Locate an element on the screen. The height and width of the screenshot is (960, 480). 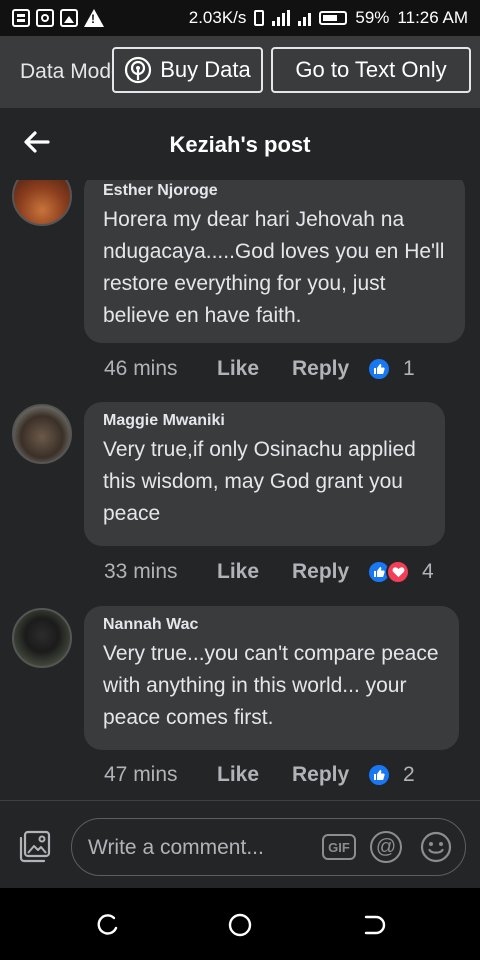
comment-time: 33 mins is located at coordinates (160, 572).